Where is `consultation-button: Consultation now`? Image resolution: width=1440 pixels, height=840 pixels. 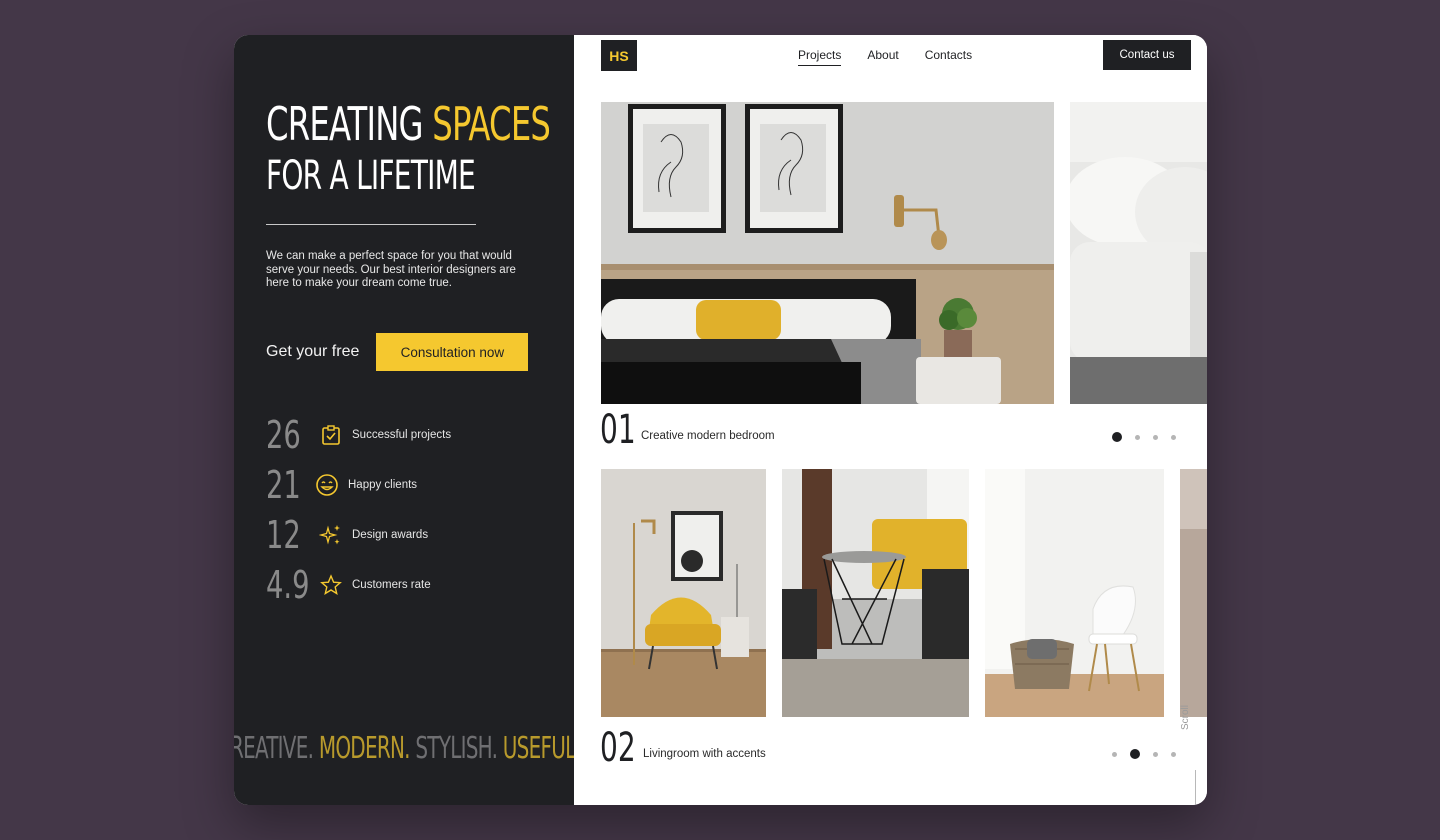
consultation-button: Consultation now is located at coordinates (452, 352).